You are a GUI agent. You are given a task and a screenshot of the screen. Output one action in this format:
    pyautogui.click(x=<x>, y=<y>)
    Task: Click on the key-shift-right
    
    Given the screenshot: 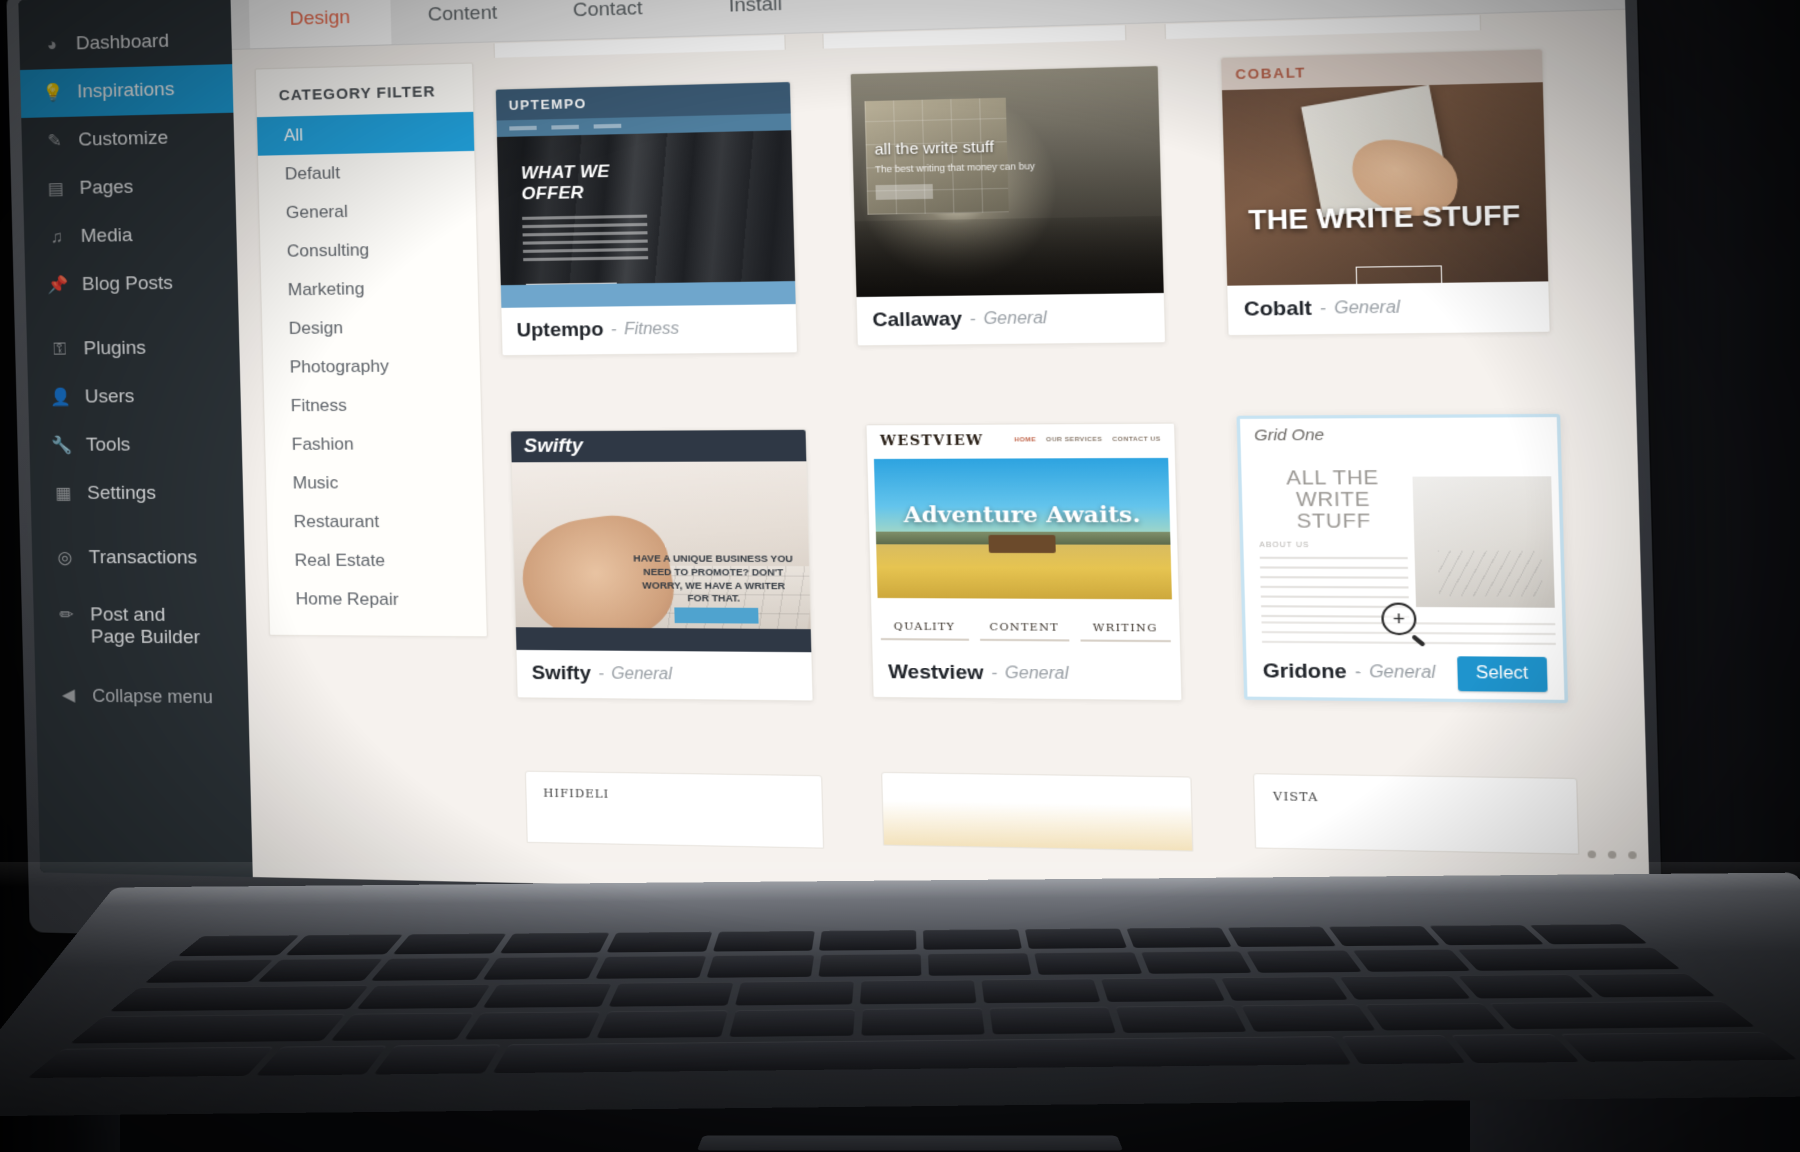 What is the action you would take?
    pyautogui.click(x=1678, y=1046)
    